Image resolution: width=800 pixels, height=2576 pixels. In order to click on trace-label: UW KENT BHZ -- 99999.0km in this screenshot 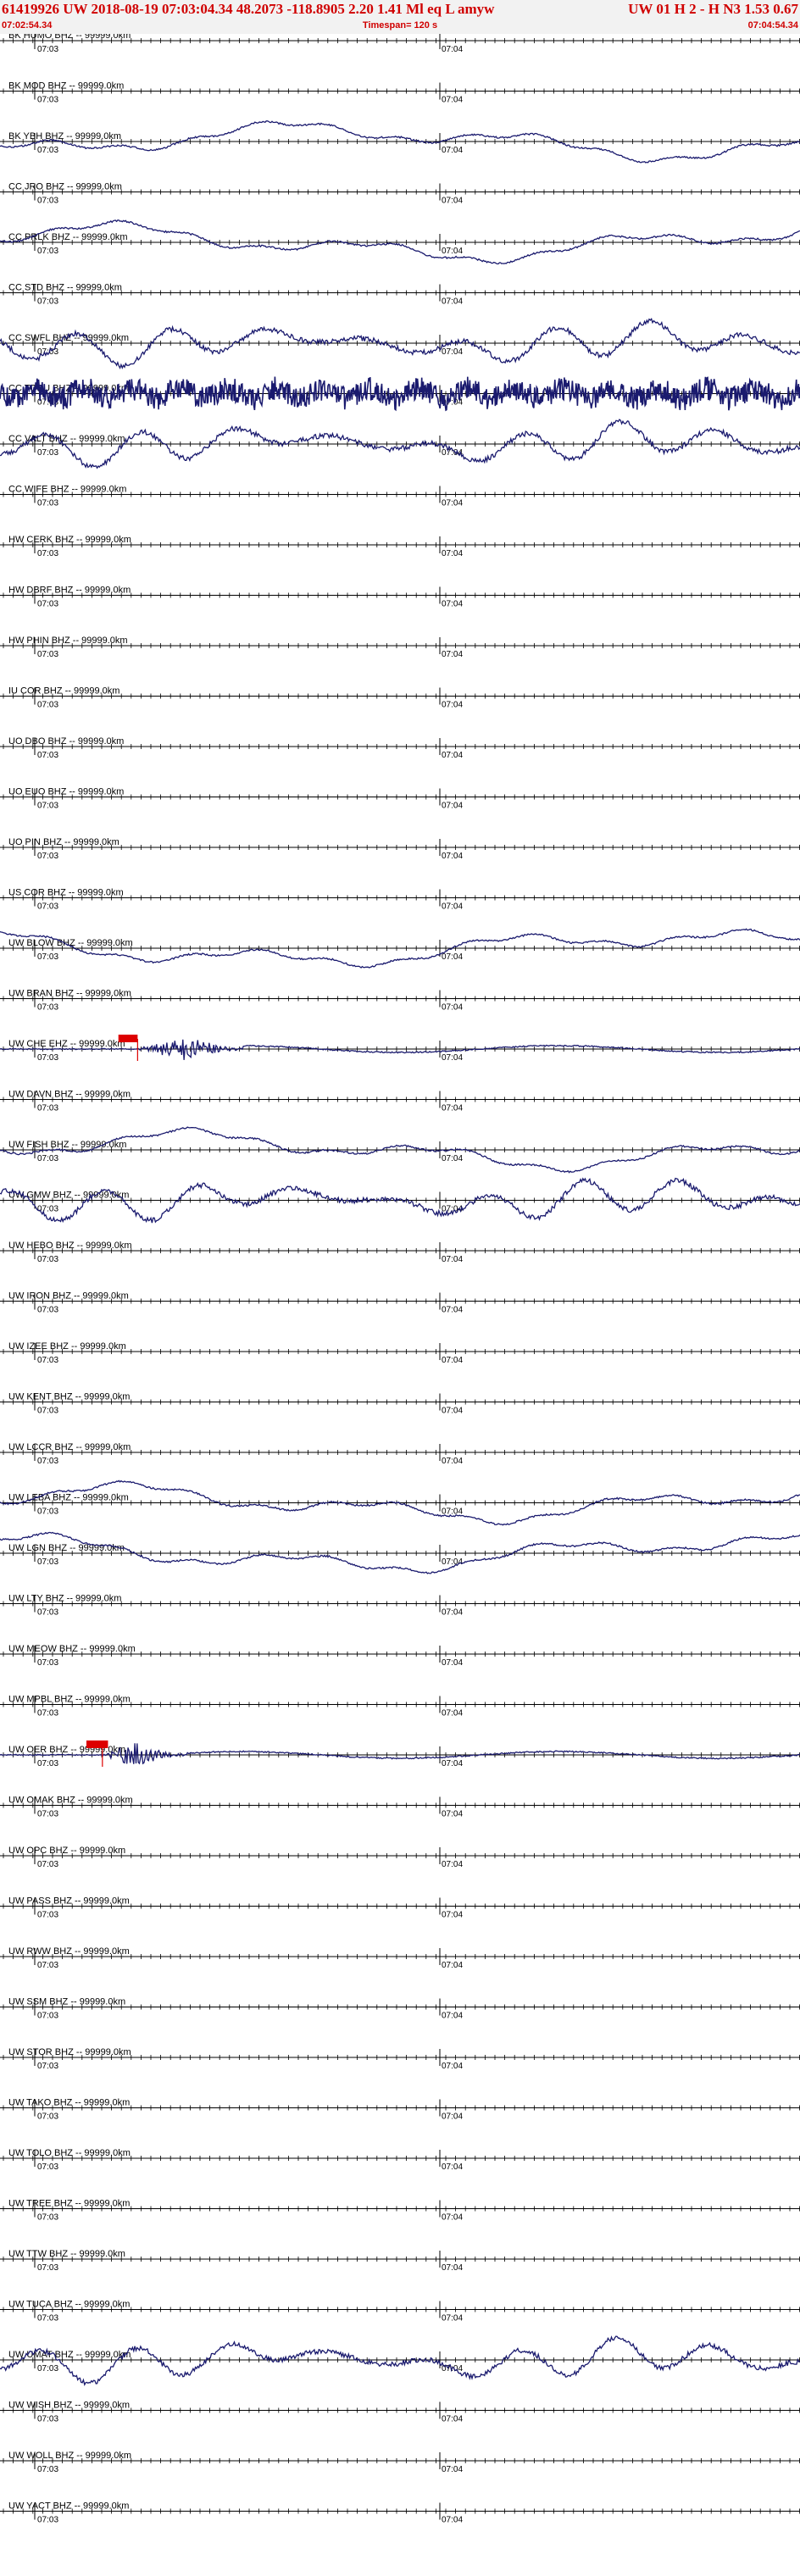, I will do `click(69, 1397)`.